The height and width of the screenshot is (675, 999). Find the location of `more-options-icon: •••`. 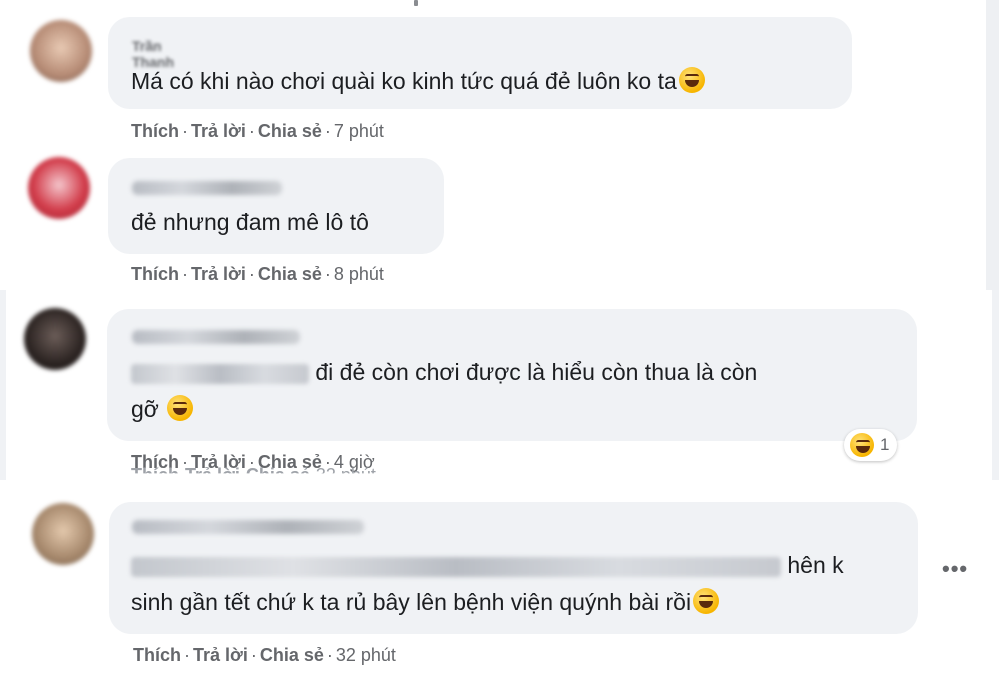

more-options-icon: ••• is located at coordinates (955, 569).